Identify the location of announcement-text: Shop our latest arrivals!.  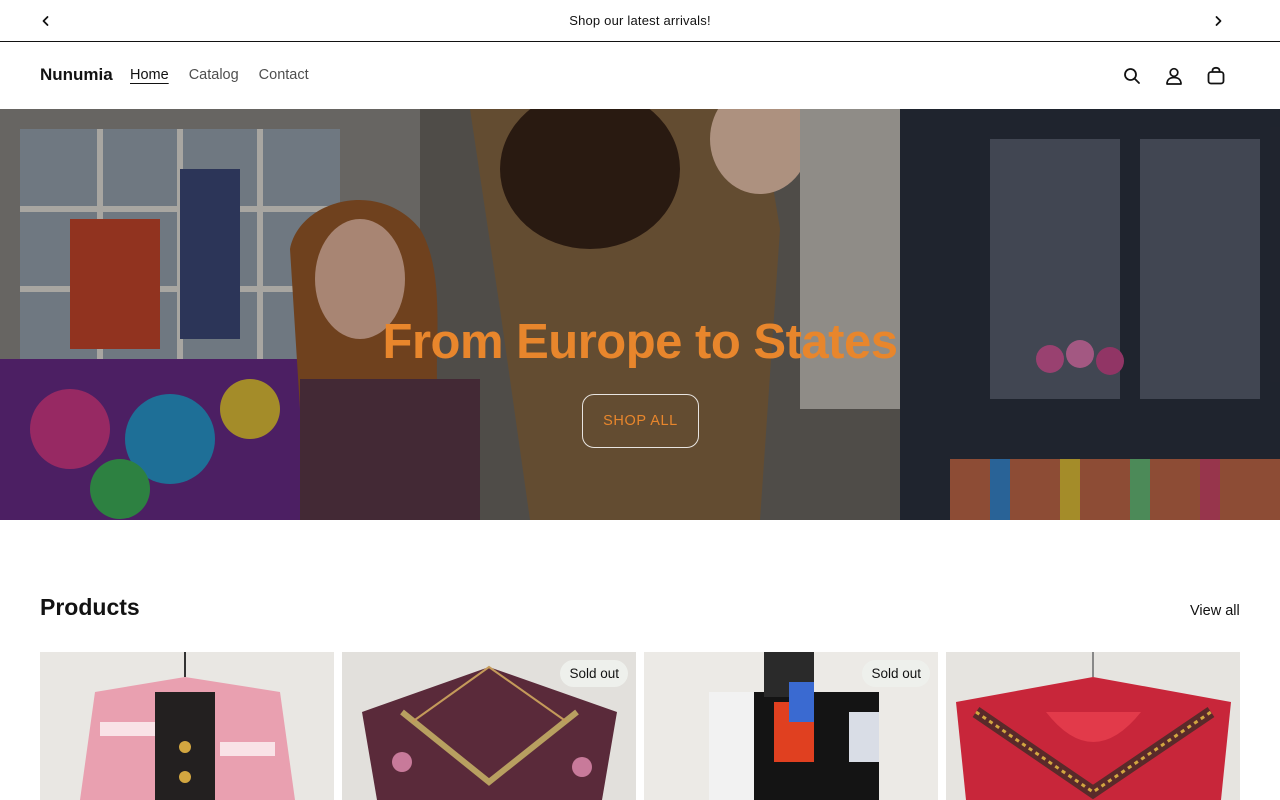
(640, 20).